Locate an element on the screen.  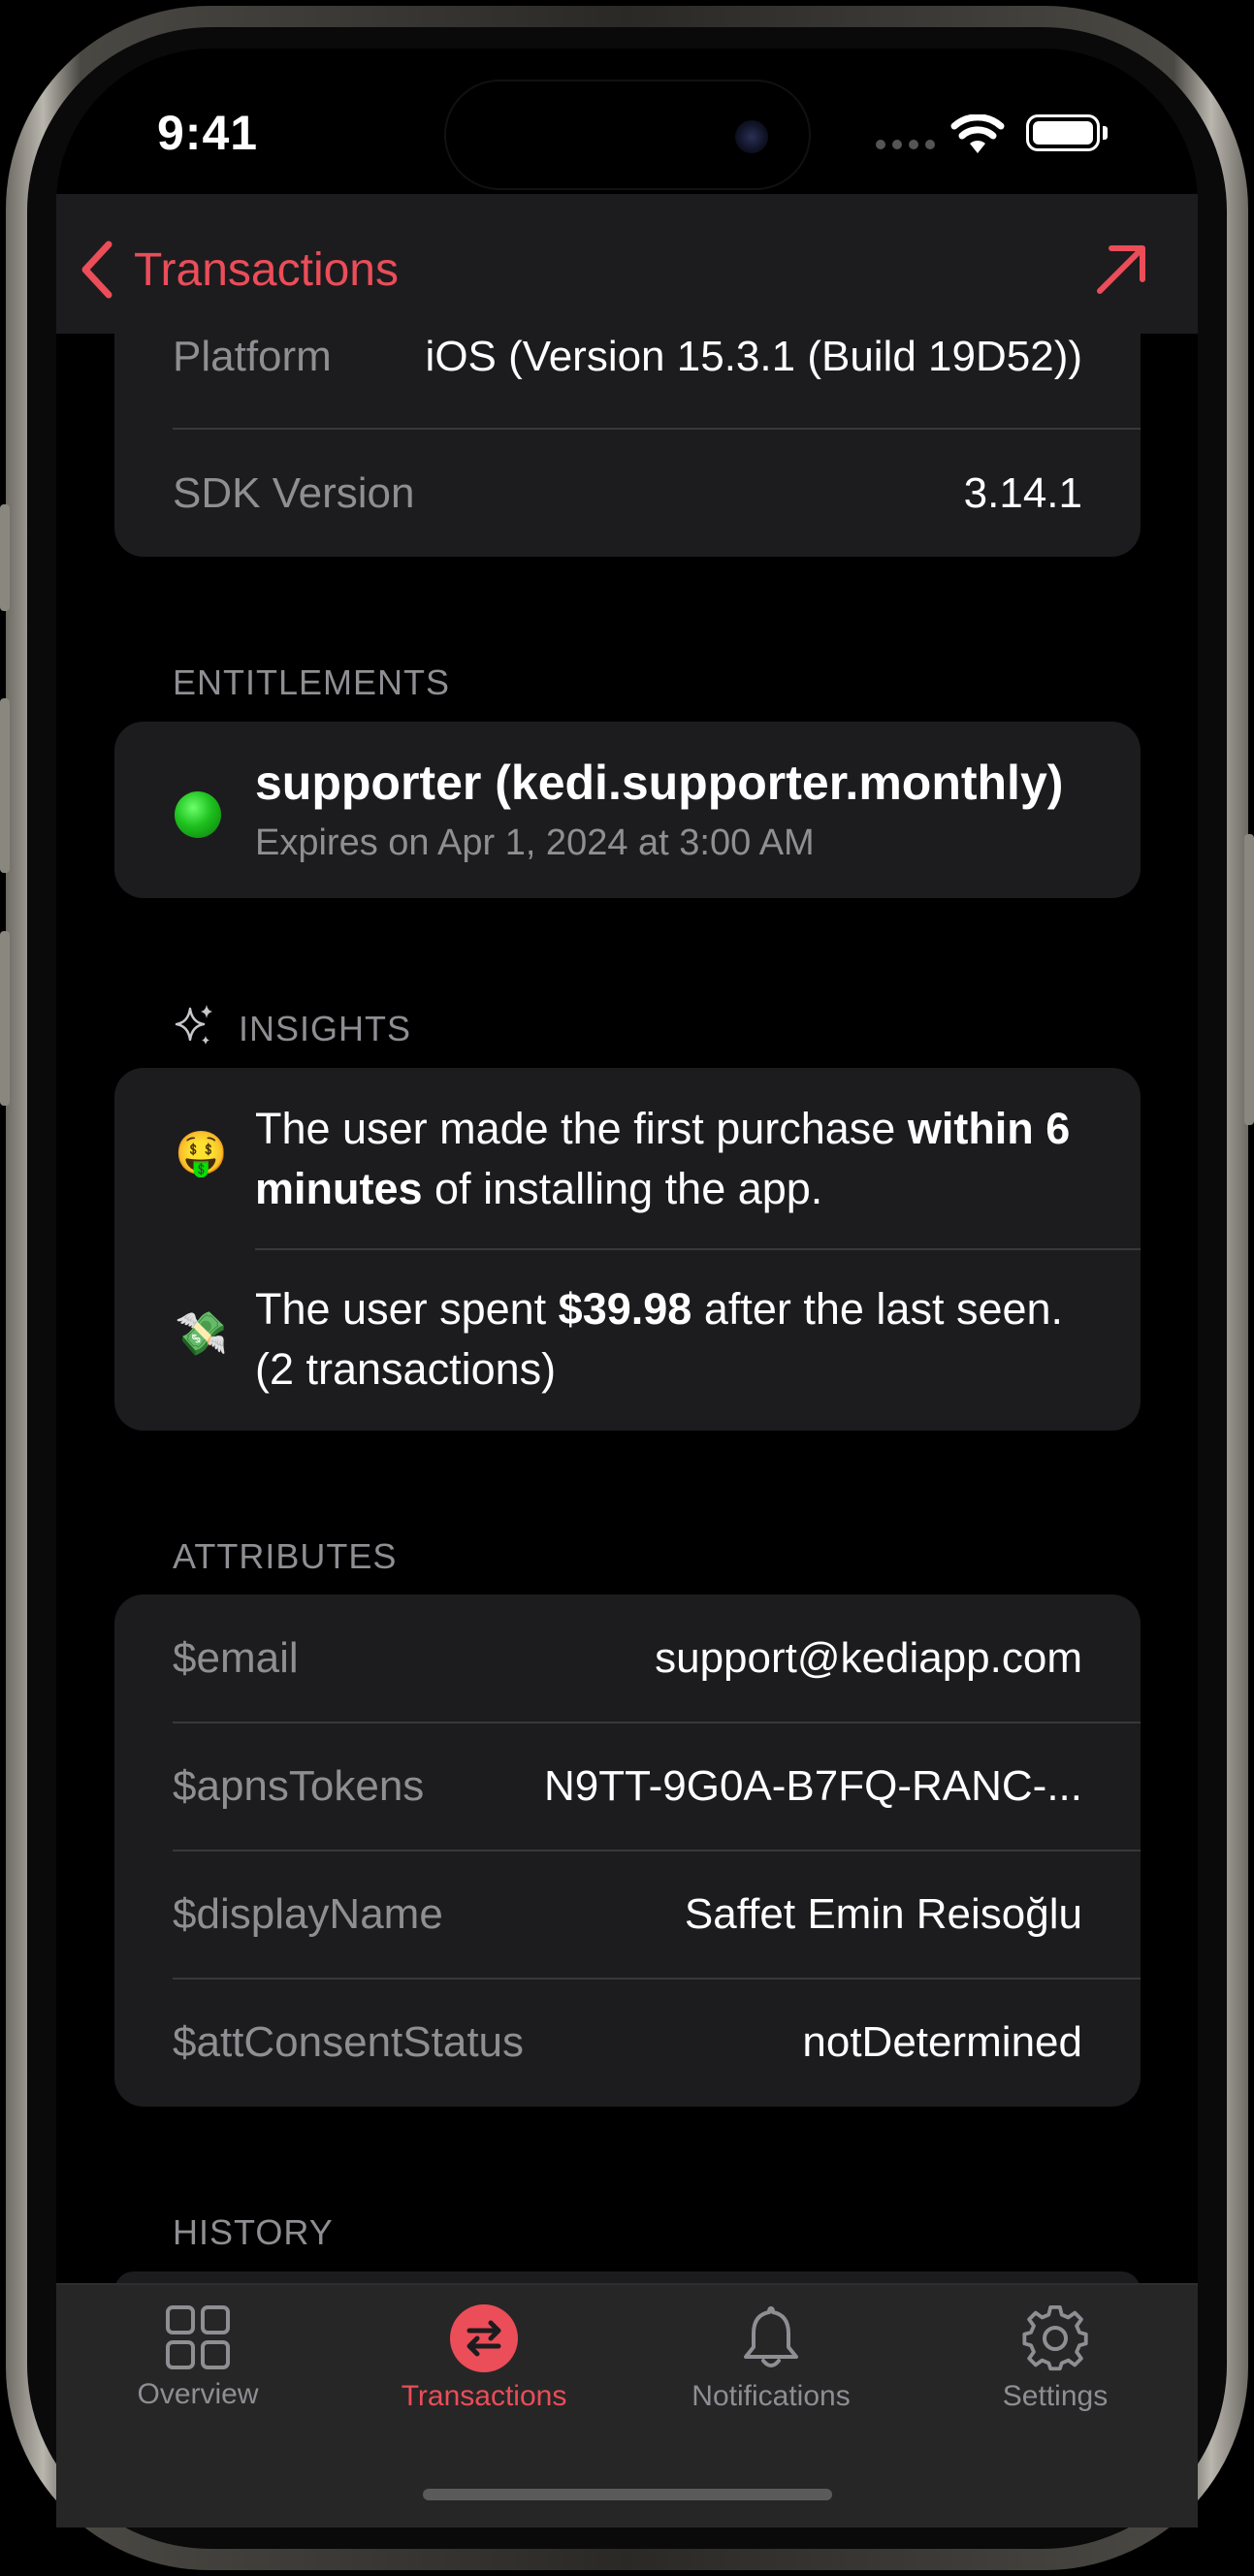
entitlement-expiry: Expires on Apr 1, 2024 at 3:00 AM is located at coordinates (535, 842).